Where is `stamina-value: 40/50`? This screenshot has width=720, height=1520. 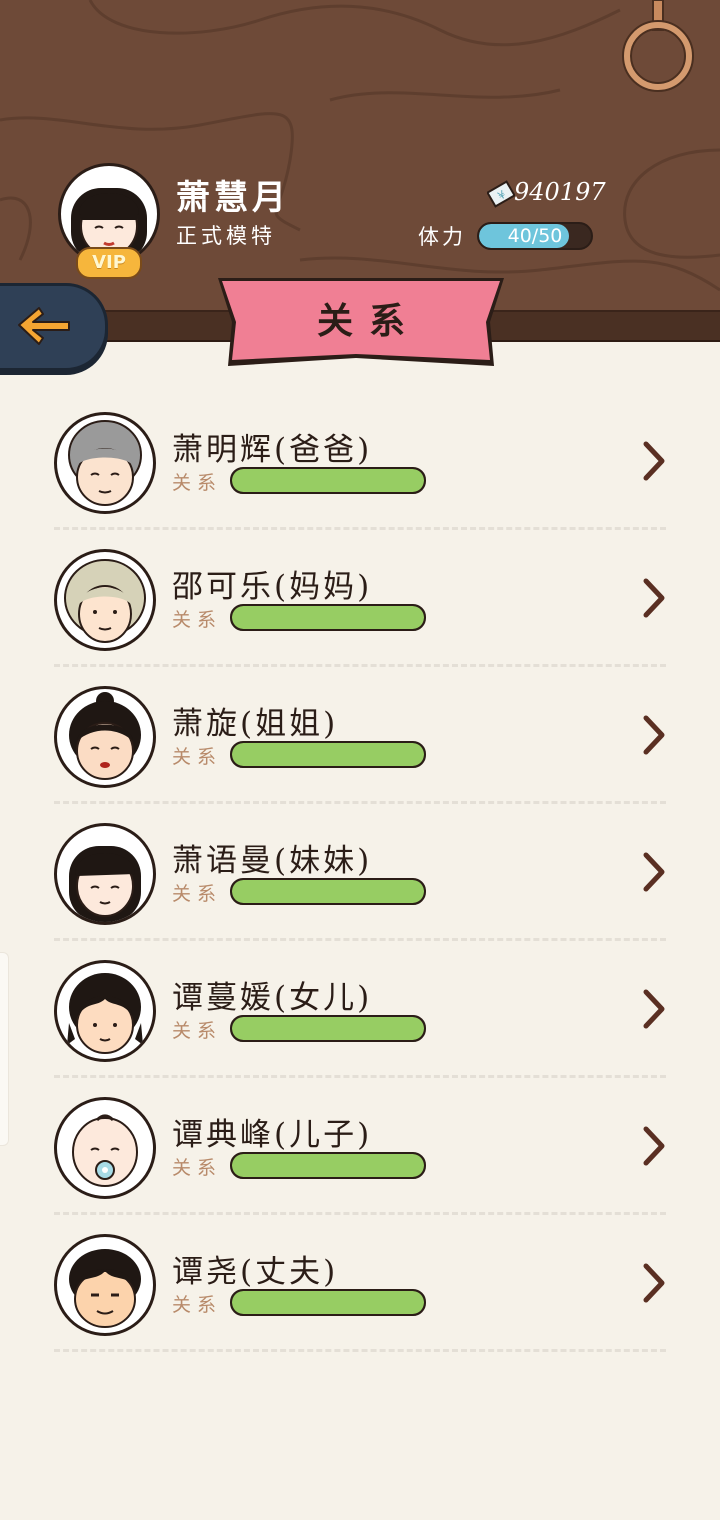 stamina-value: 40/50 is located at coordinates (535, 236).